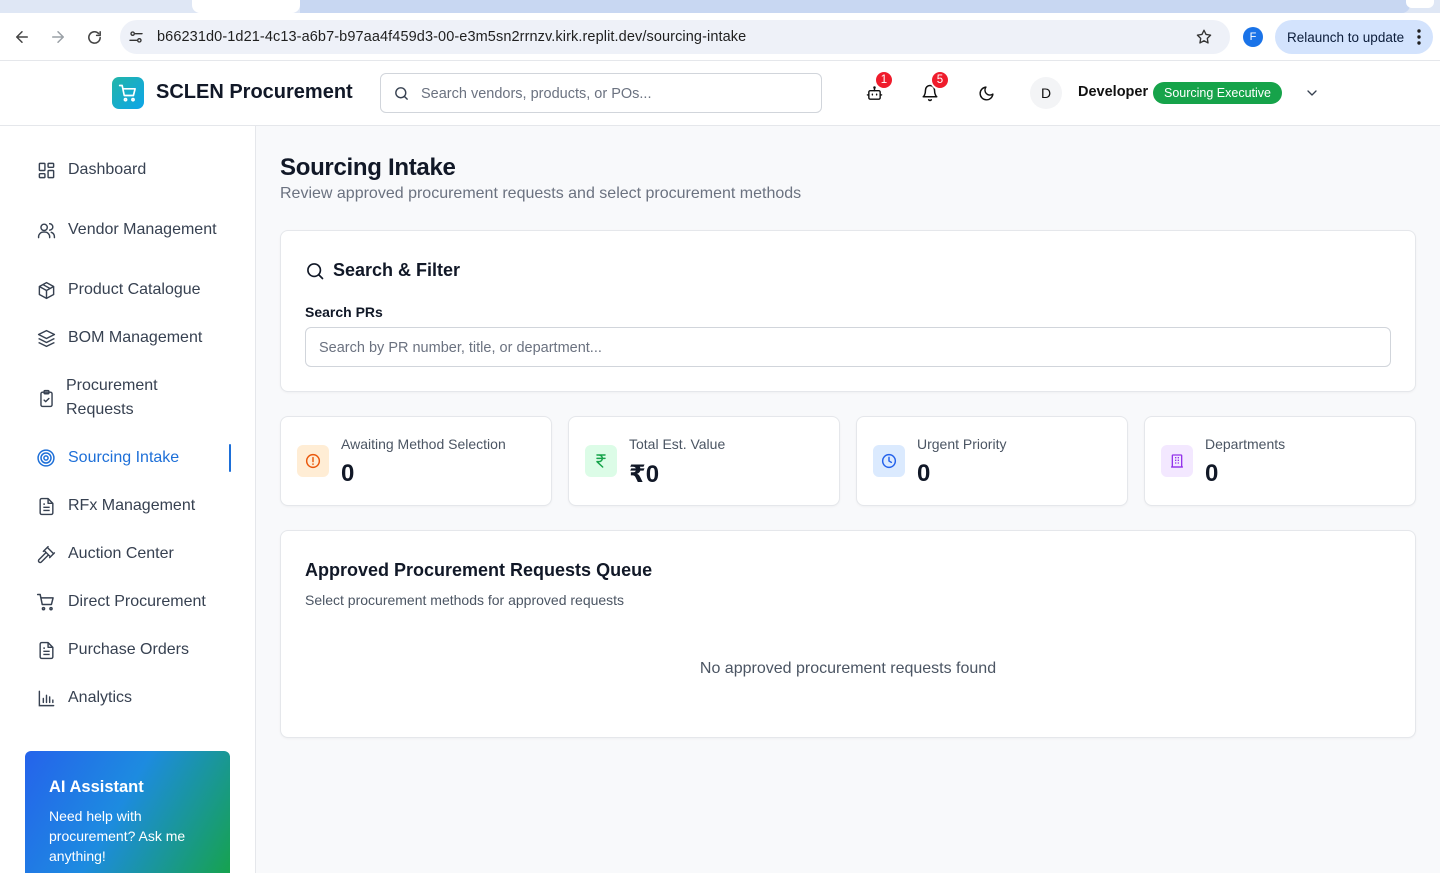 The image size is (1440, 873). I want to click on rupee-icon, so click(601, 461).